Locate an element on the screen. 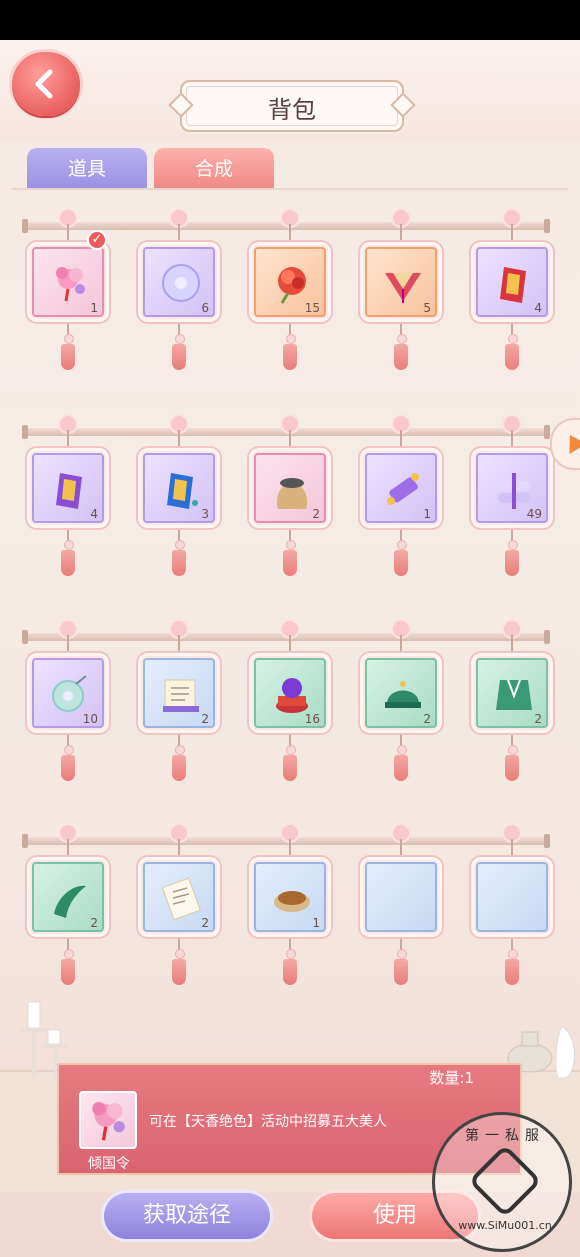 Image resolution: width=580 pixels, height=1257 pixels. pink-flower-token-icon is located at coordinates (70, 284).